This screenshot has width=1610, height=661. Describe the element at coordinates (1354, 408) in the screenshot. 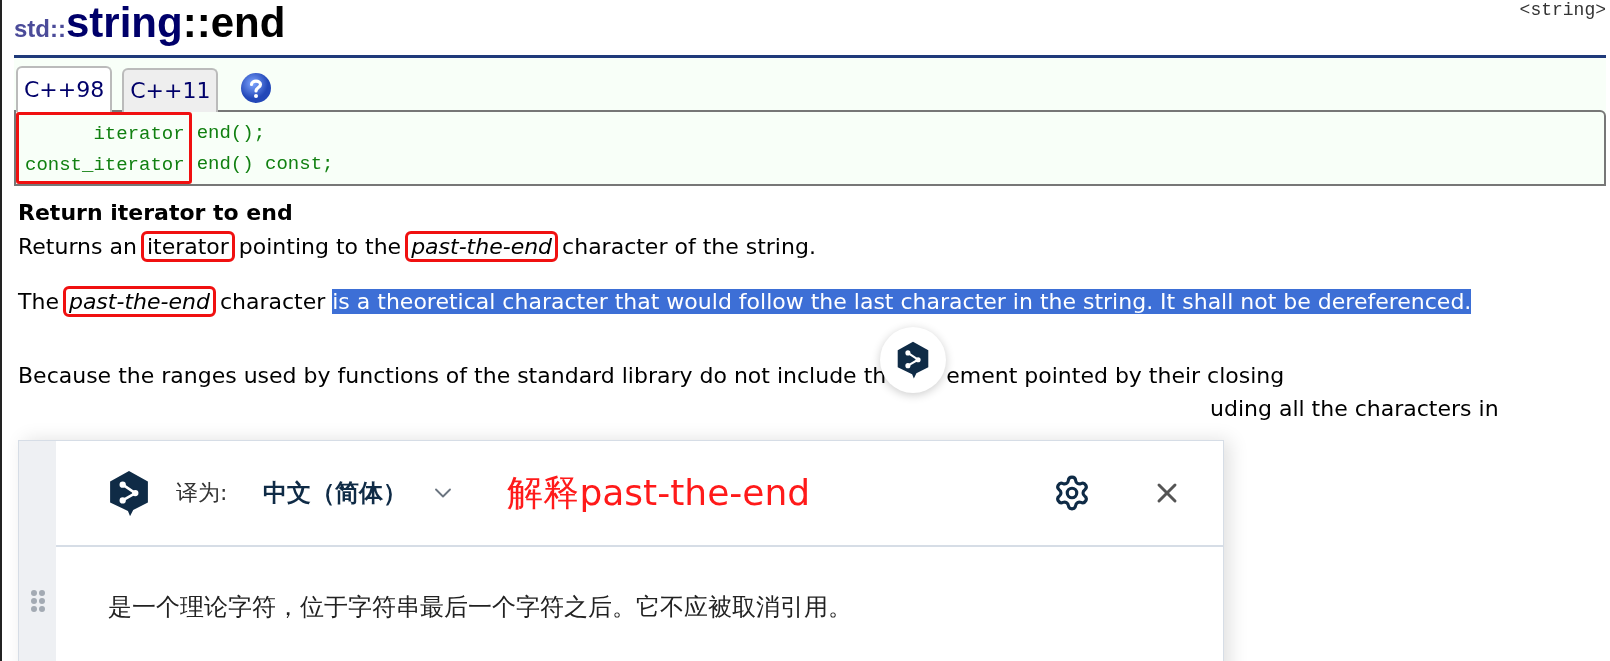

I see `paragraph-text: uding all the characters in` at that location.